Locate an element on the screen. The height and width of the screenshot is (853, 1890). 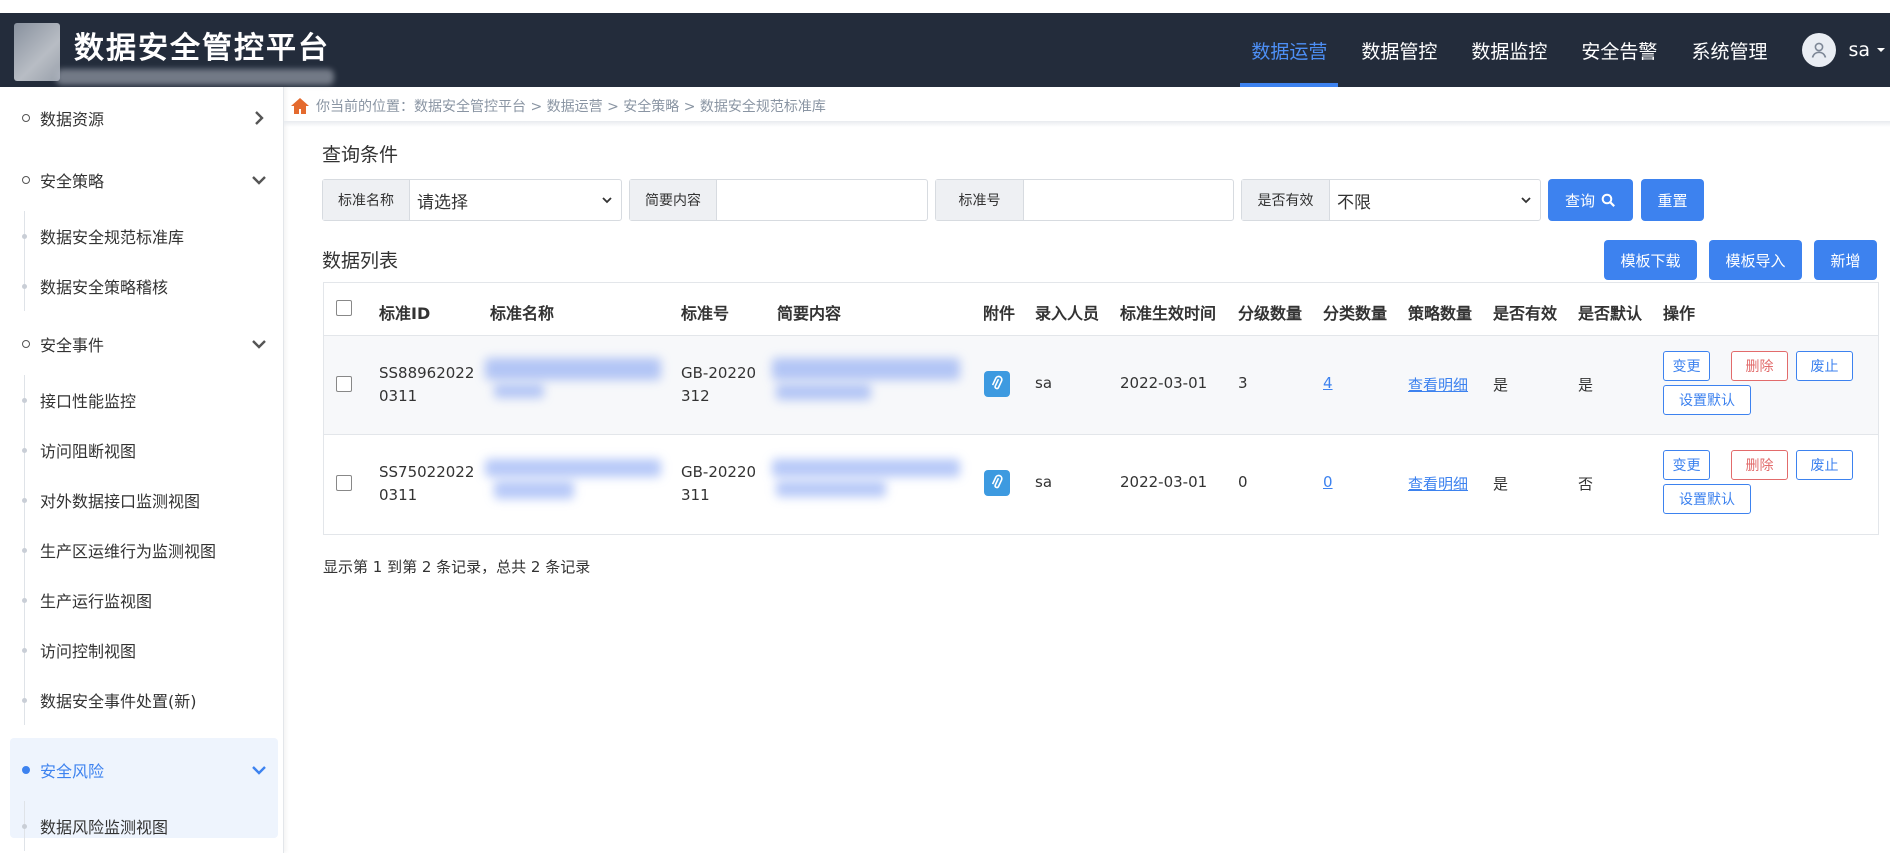
sidebar-group-label: 安全策略 is located at coordinates (72, 181).